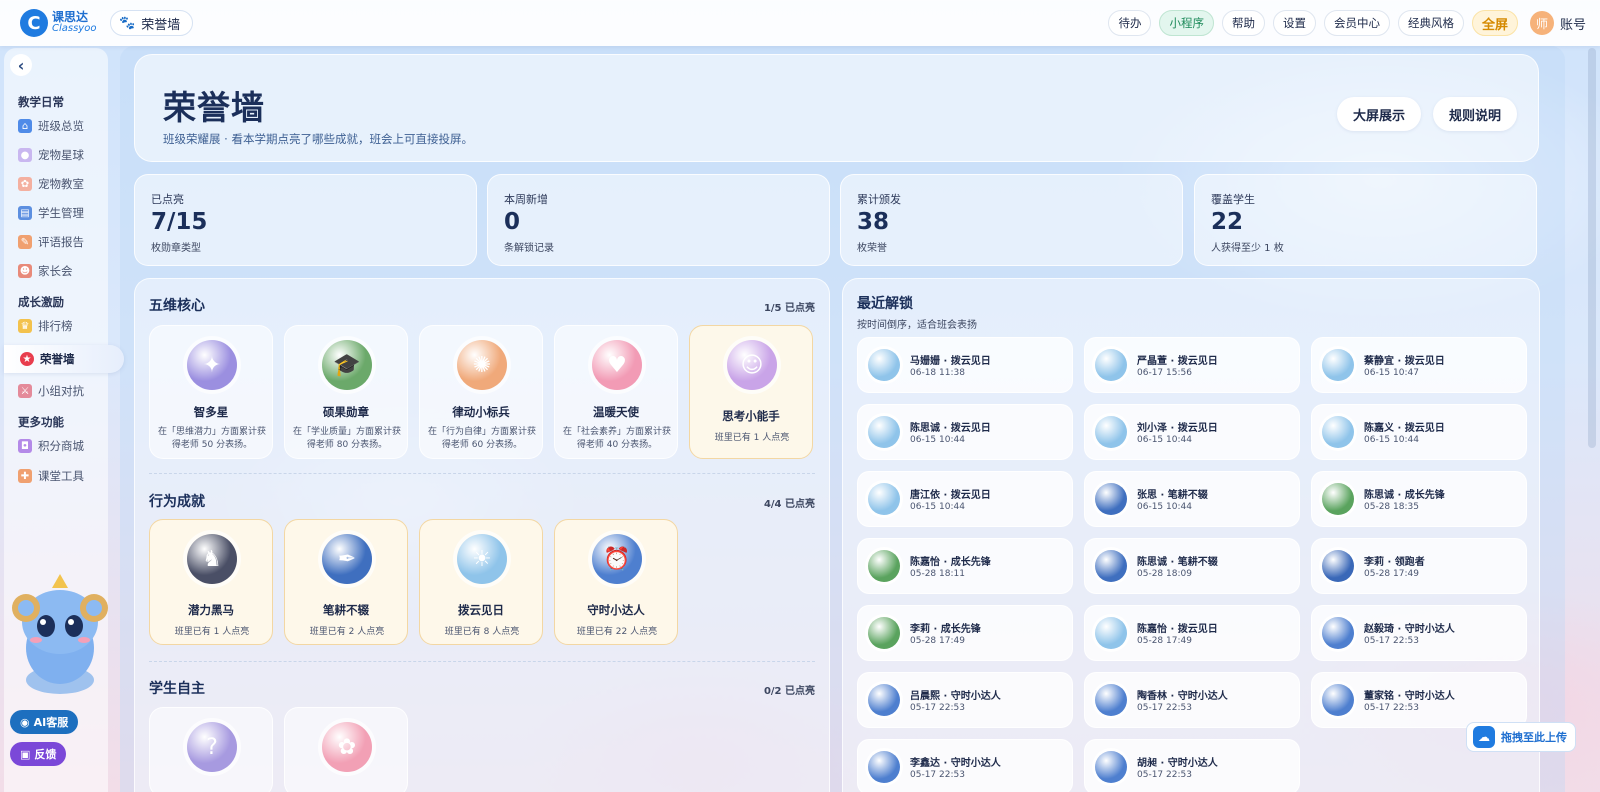 The height and width of the screenshot is (792, 1600). What do you see at coordinates (1177, 361) in the screenshot?
I see `unlock-title: 严晶萱 · 拨云见日` at bounding box center [1177, 361].